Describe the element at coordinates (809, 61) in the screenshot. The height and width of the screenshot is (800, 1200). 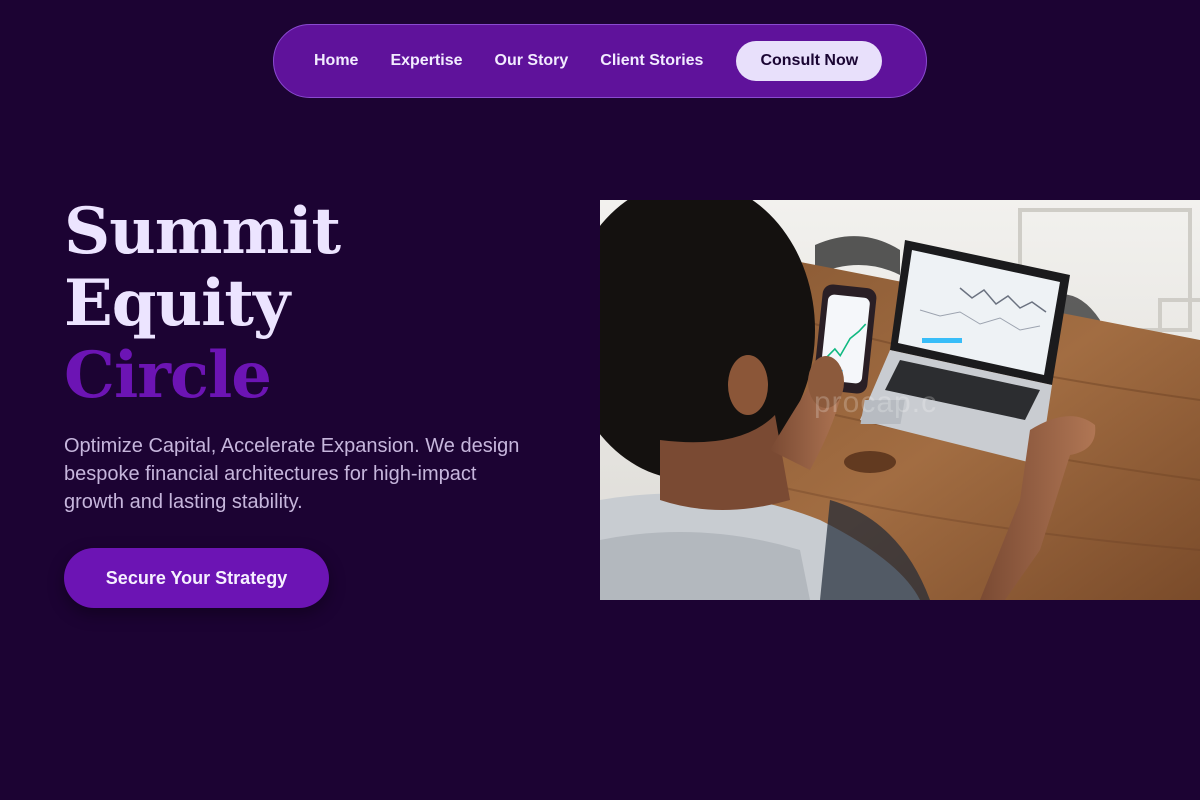
I see `consult-now-button: Consult Now` at that location.